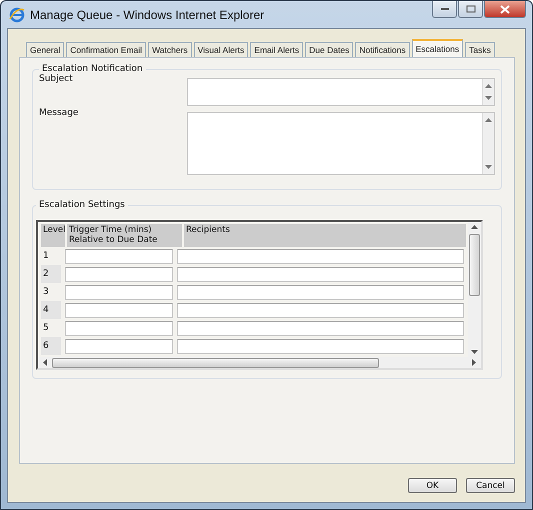 The image size is (533, 510). I want to click on level-cell-text: 5, so click(46, 328).